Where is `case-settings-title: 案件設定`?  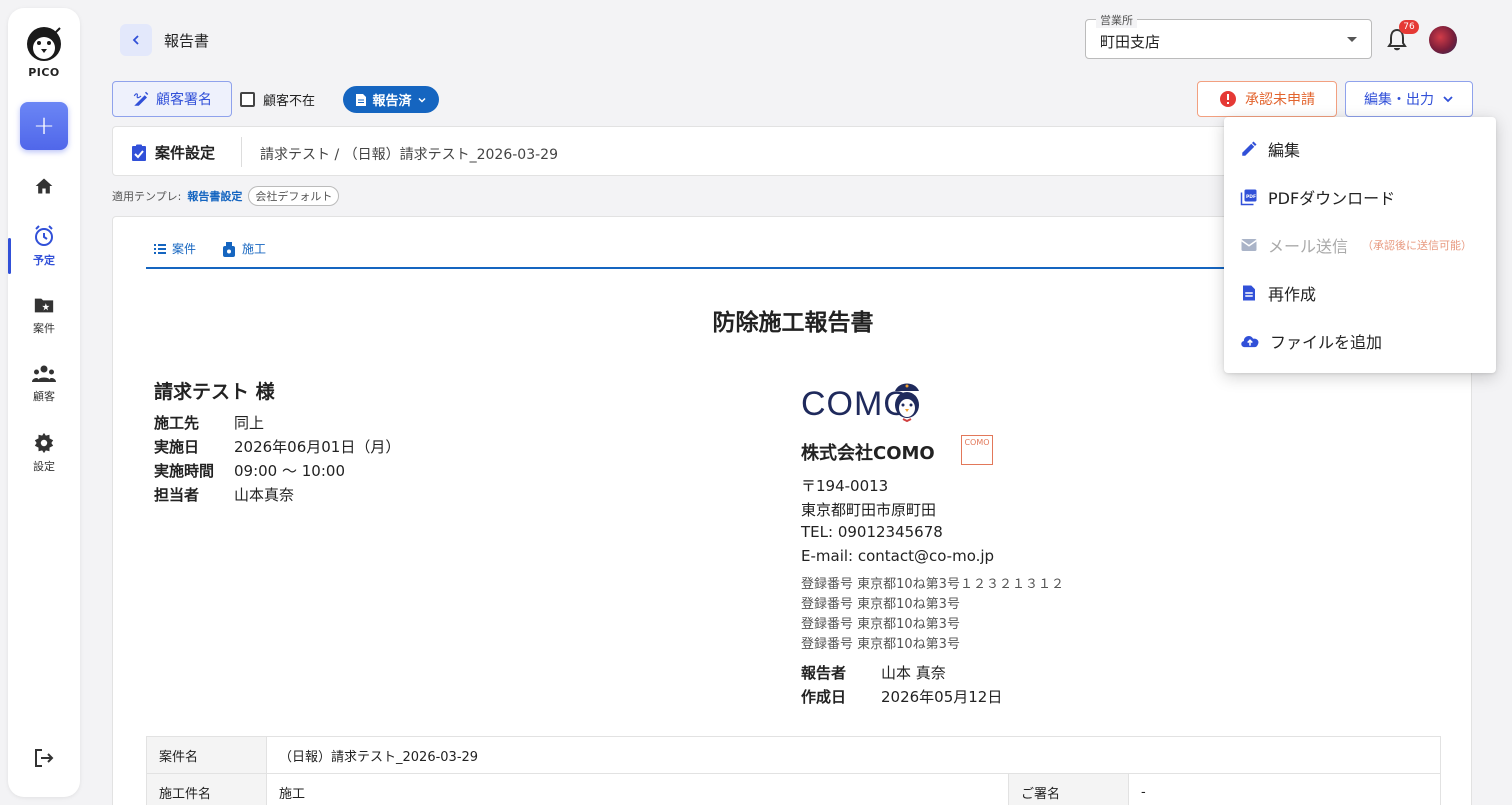 case-settings-title: 案件設定 is located at coordinates (173, 152).